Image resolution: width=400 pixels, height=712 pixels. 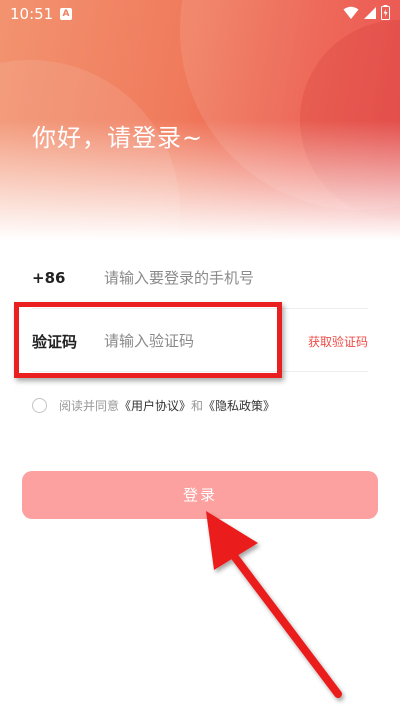 I want to click on status-icons, so click(x=366, y=12).